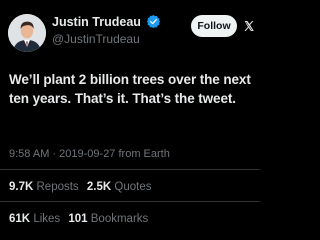 This screenshot has height=240, width=320. What do you see at coordinates (21, 187) in the screenshot?
I see `reposts-count: 9.7K` at bounding box center [21, 187].